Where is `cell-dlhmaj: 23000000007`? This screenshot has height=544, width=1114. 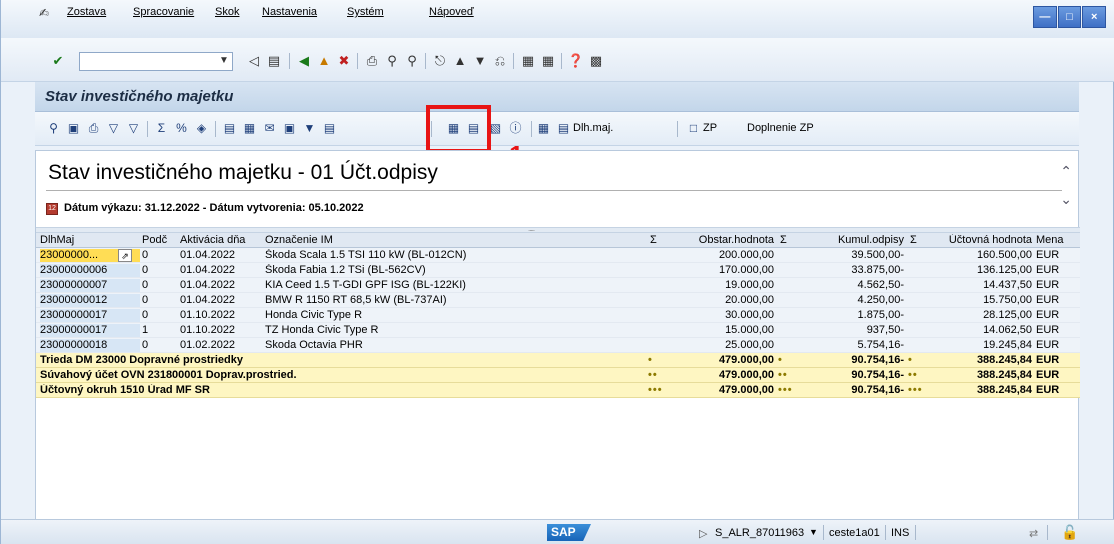 cell-dlhmaj: 23000000007 is located at coordinates (90, 285).